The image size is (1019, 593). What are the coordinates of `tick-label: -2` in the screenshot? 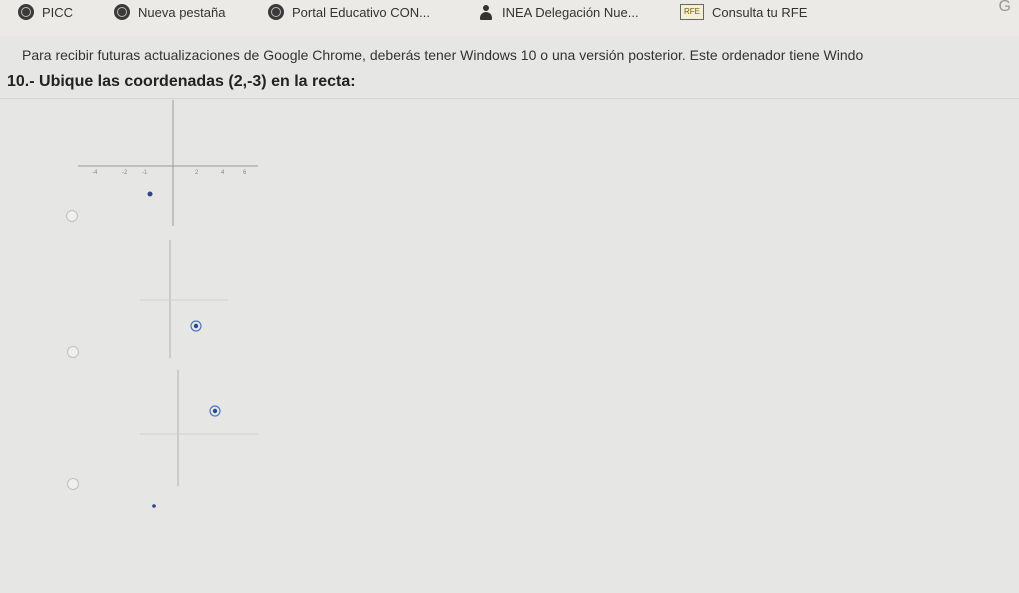 It's located at (125, 173).